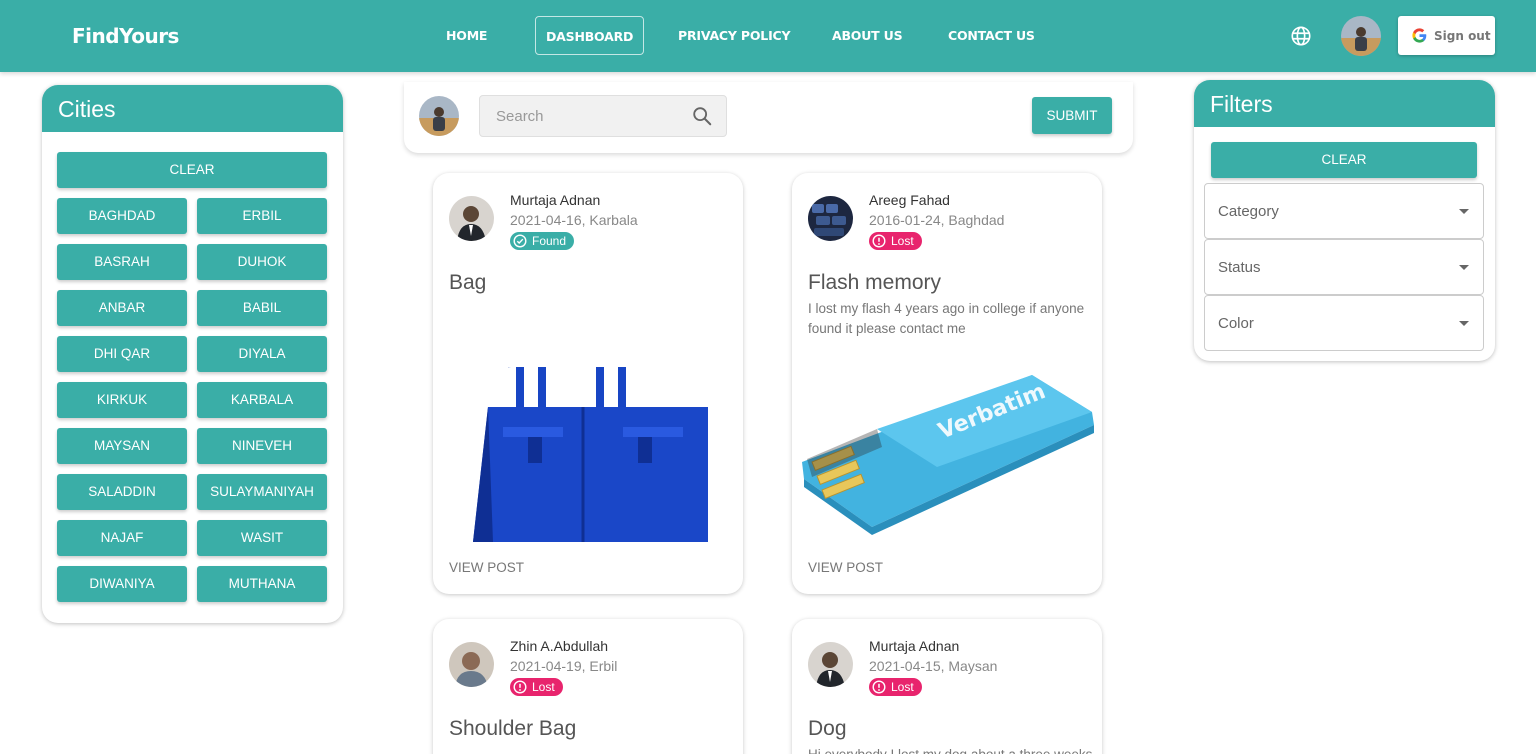 This screenshot has width=1536, height=754. Describe the element at coordinates (262, 400) in the screenshot. I see `city-karbala: KARBALA` at that location.